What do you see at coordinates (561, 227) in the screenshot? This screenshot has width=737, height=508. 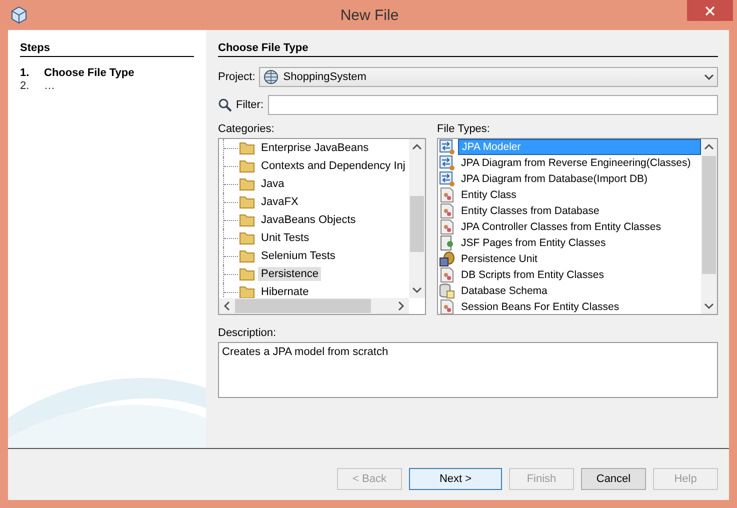 I see `file-type-item: JPA Controller Classes from Entity Classes` at bounding box center [561, 227].